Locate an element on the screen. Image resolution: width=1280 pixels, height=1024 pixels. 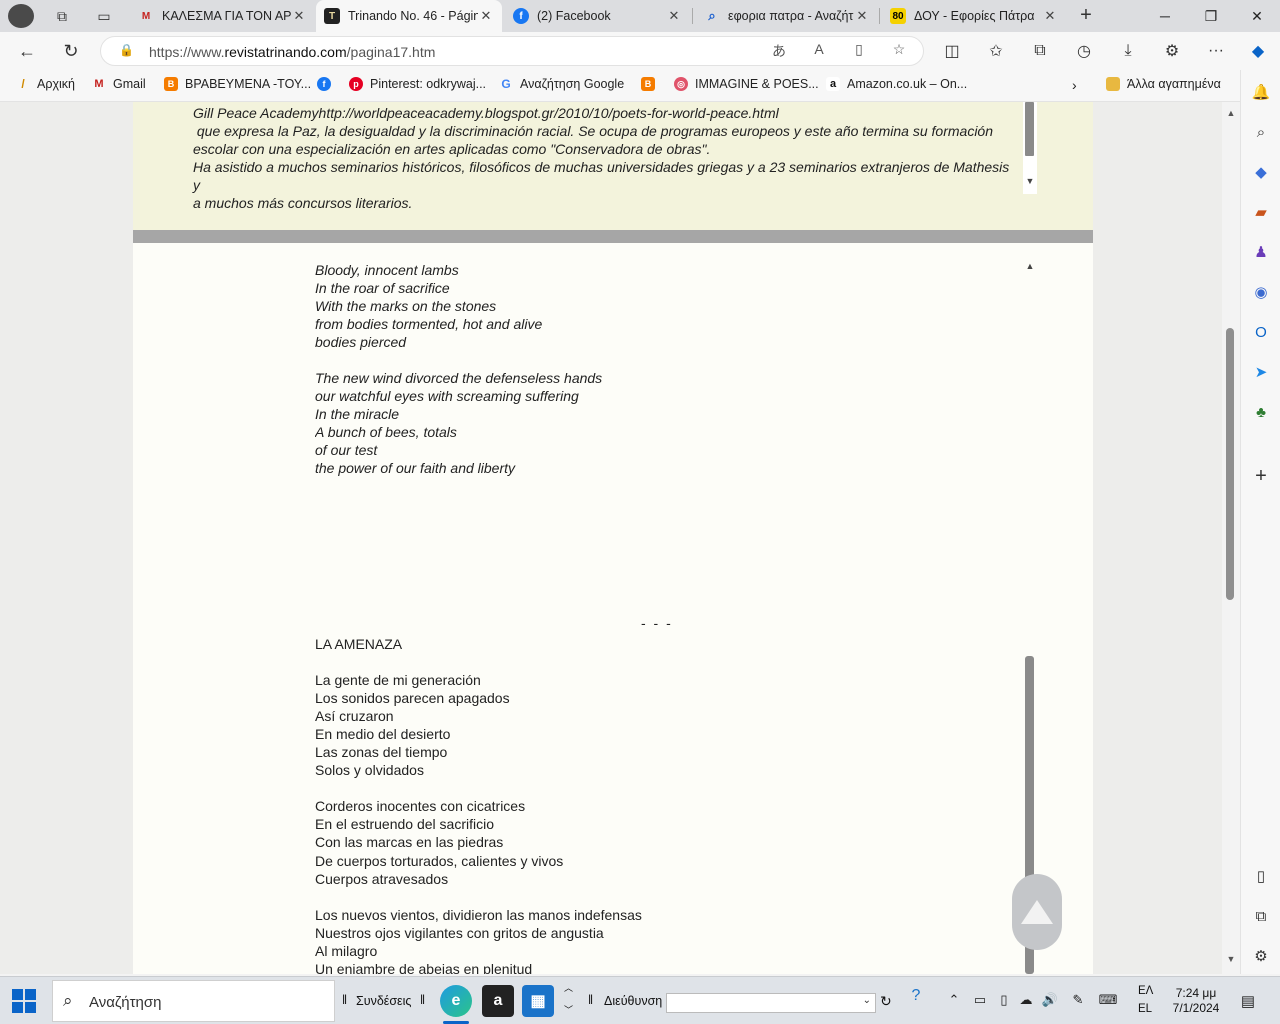
minimize-button: ─ is located at coordinates (1165, 16).